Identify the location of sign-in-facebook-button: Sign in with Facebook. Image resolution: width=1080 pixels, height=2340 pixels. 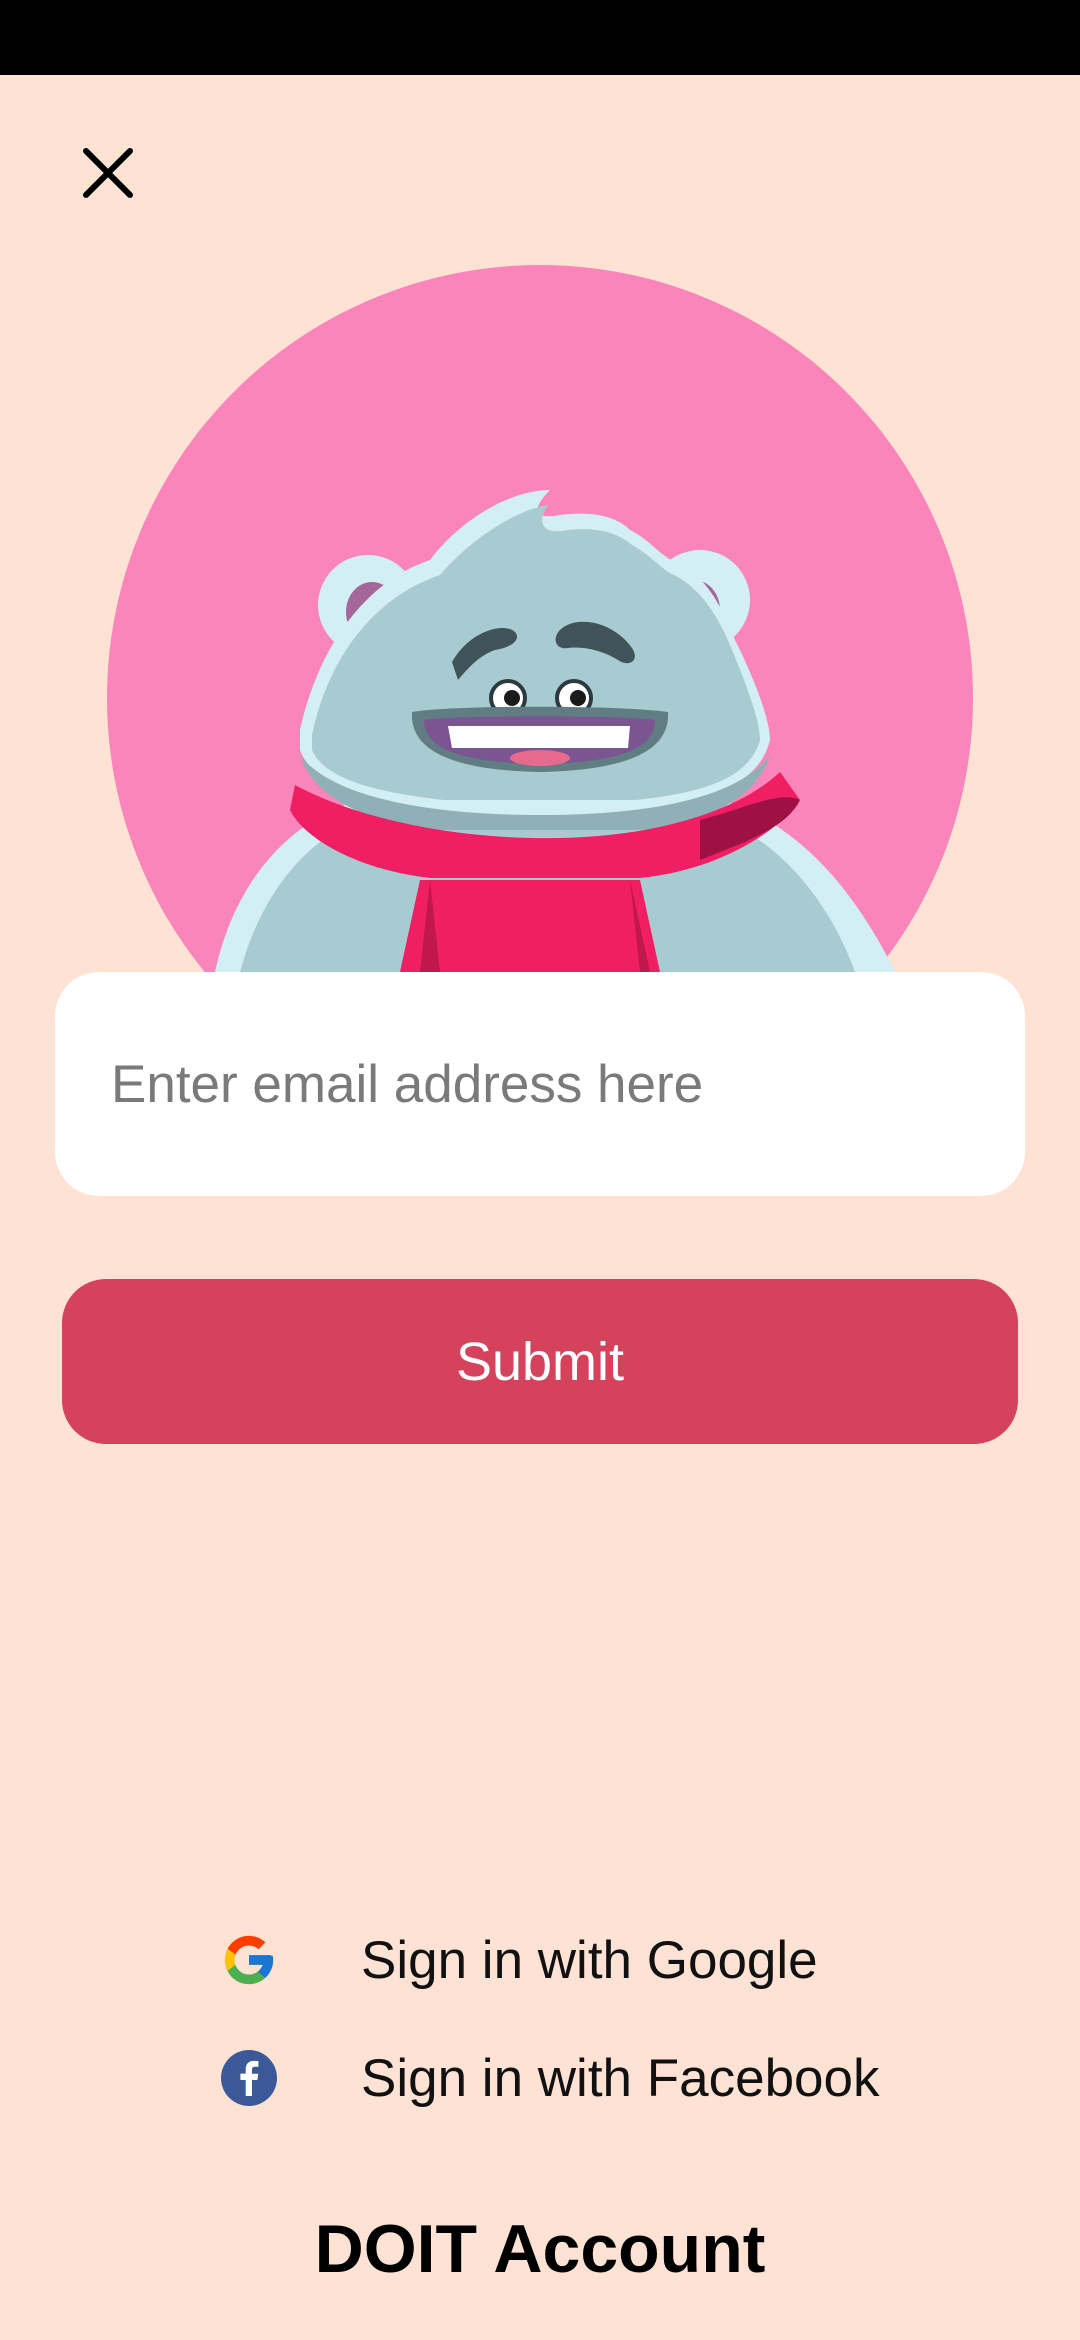
(550, 2078).